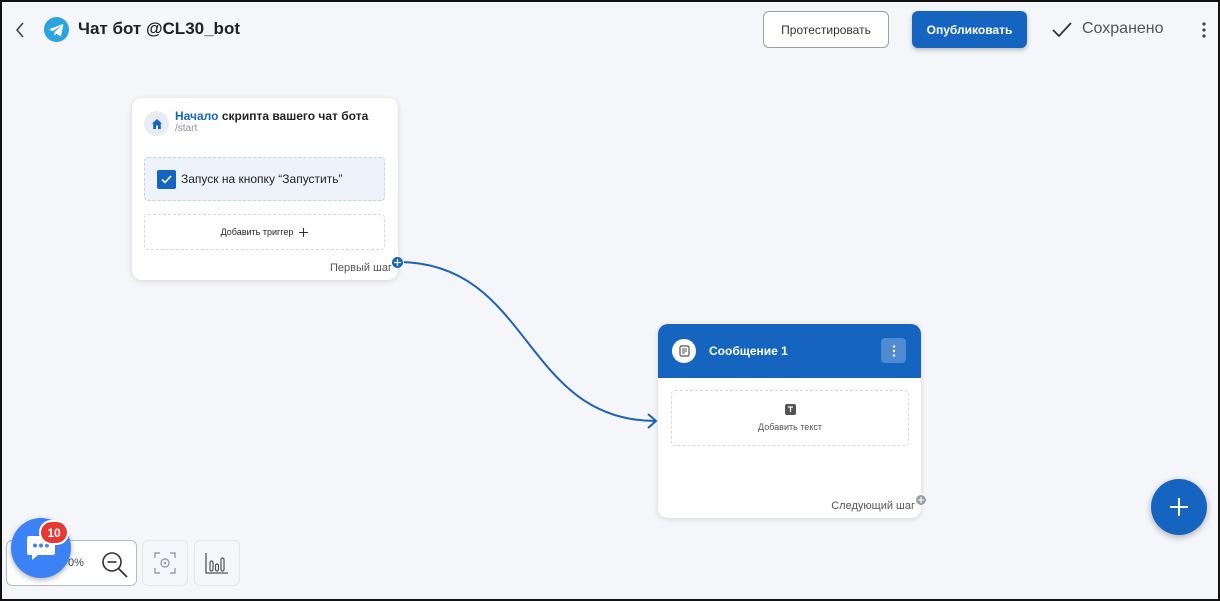  I want to click on focus-button, so click(165, 563).